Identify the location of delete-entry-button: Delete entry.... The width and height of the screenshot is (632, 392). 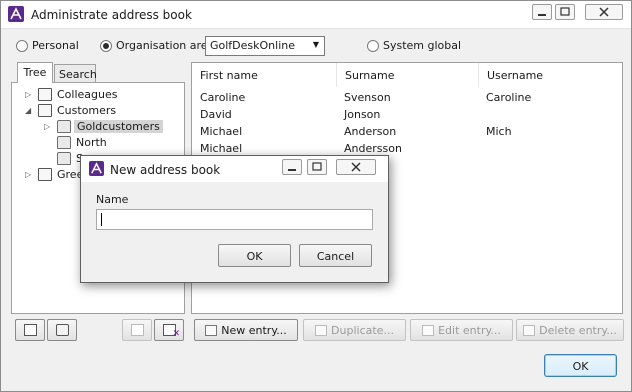
(570, 330).